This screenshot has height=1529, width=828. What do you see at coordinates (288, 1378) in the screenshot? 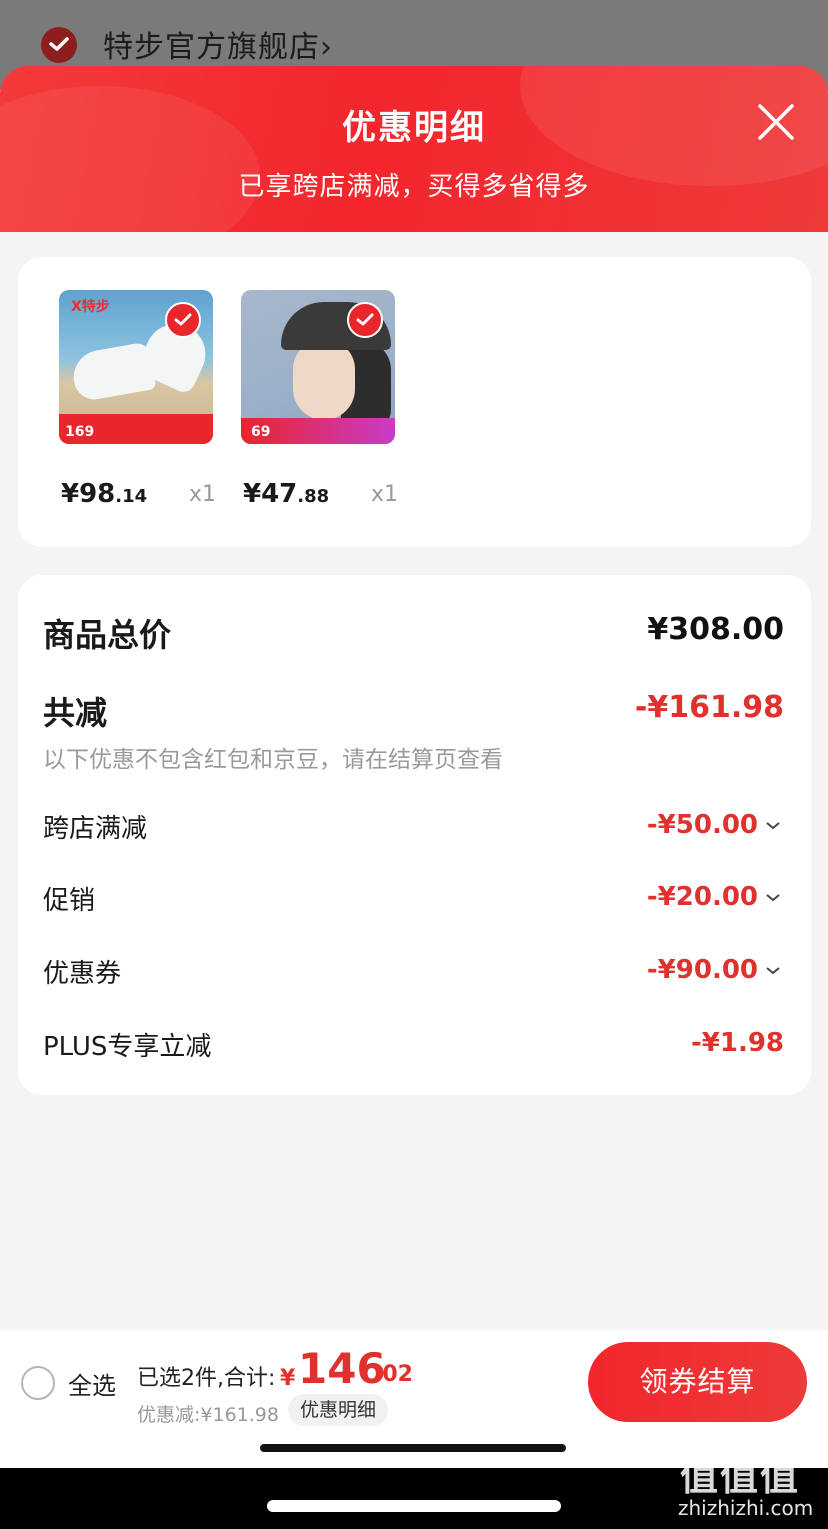
I see `total-currency: ¥` at bounding box center [288, 1378].